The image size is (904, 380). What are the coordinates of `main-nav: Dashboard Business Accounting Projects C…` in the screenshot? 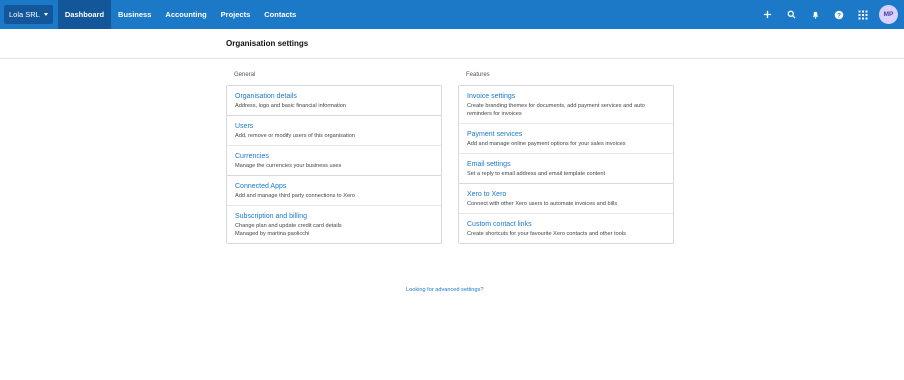 It's located at (180, 14).